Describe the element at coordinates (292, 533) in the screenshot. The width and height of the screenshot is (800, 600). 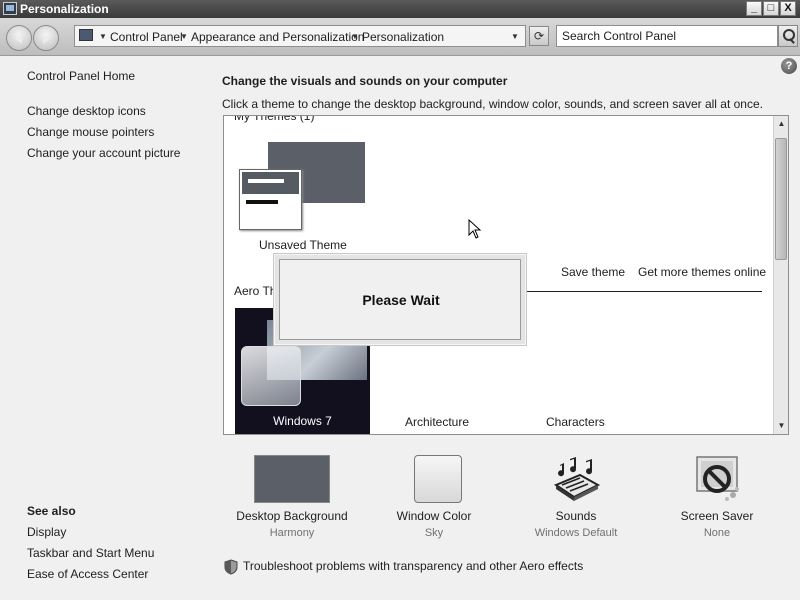
I see `desktop-background-value: Harmony` at that location.